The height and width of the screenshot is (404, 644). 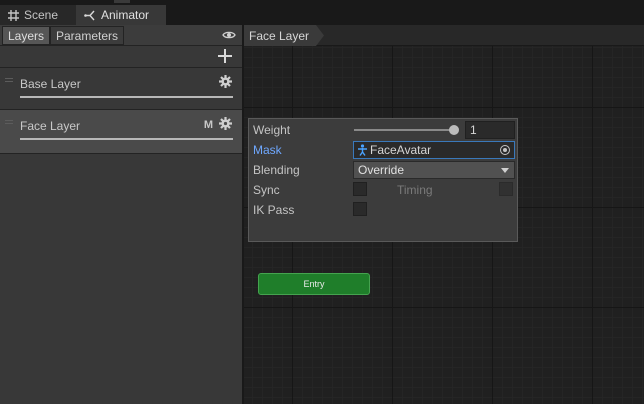 What do you see at coordinates (41, 15) in the screenshot?
I see `tab-scene-label: Scene` at bounding box center [41, 15].